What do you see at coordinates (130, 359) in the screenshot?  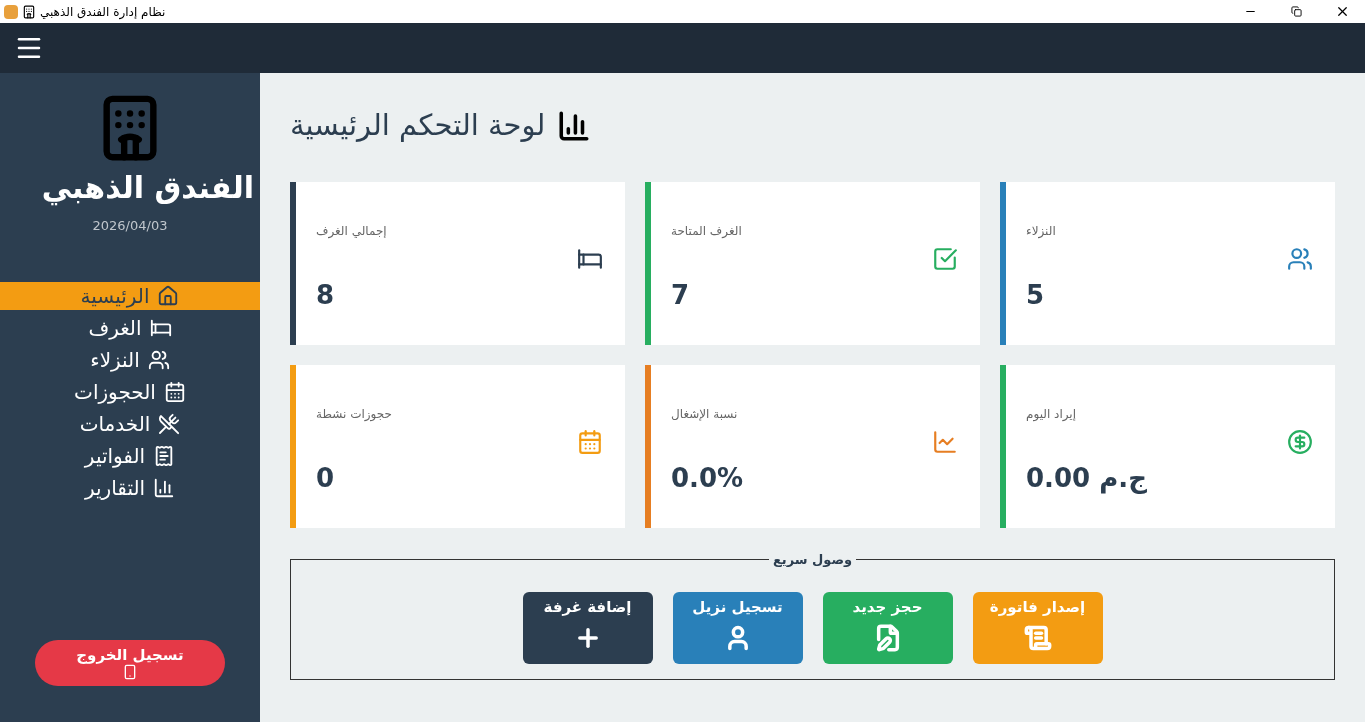 I see `nav-item: النزلاء` at bounding box center [130, 359].